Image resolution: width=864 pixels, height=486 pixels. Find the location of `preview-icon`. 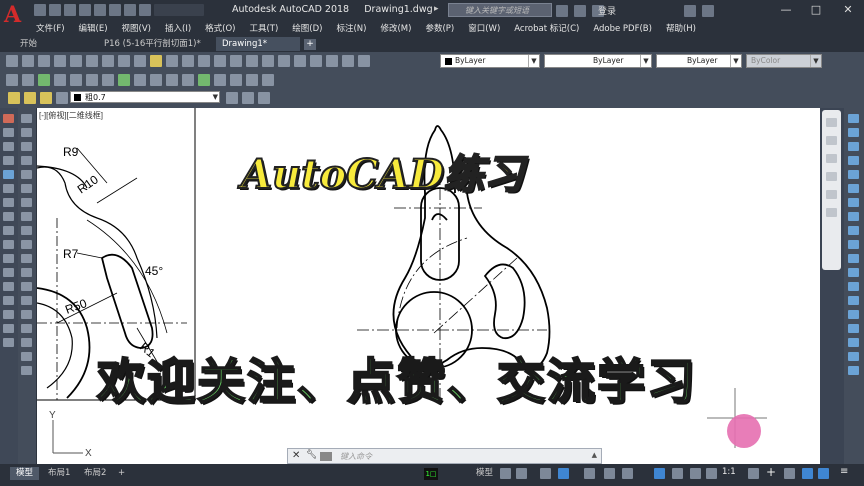

preview-icon is located at coordinates (76, 61).